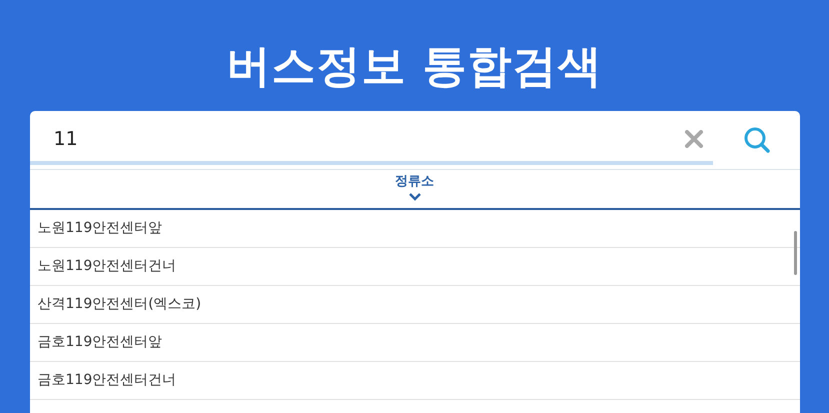  I want to click on search-icon, so click(756, 140).